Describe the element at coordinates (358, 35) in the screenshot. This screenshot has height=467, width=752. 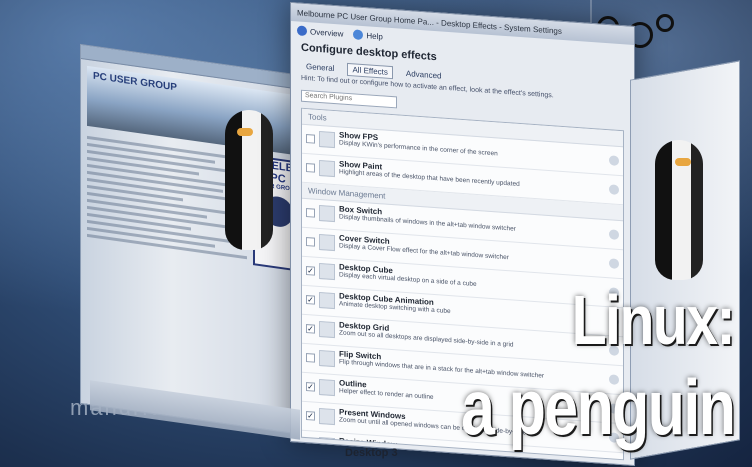
I see `help-icon` at that location.